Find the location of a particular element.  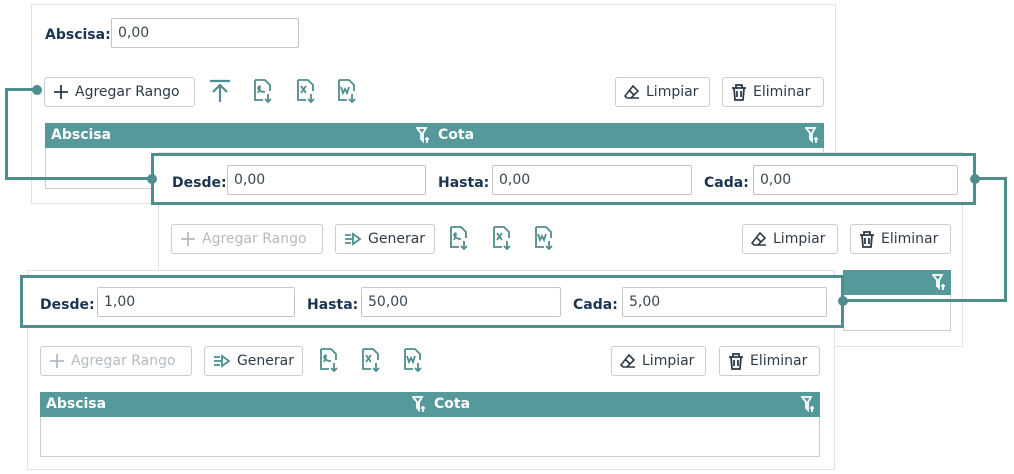

abscisa-label: Abscisa: is located at coordinates (78, 35).